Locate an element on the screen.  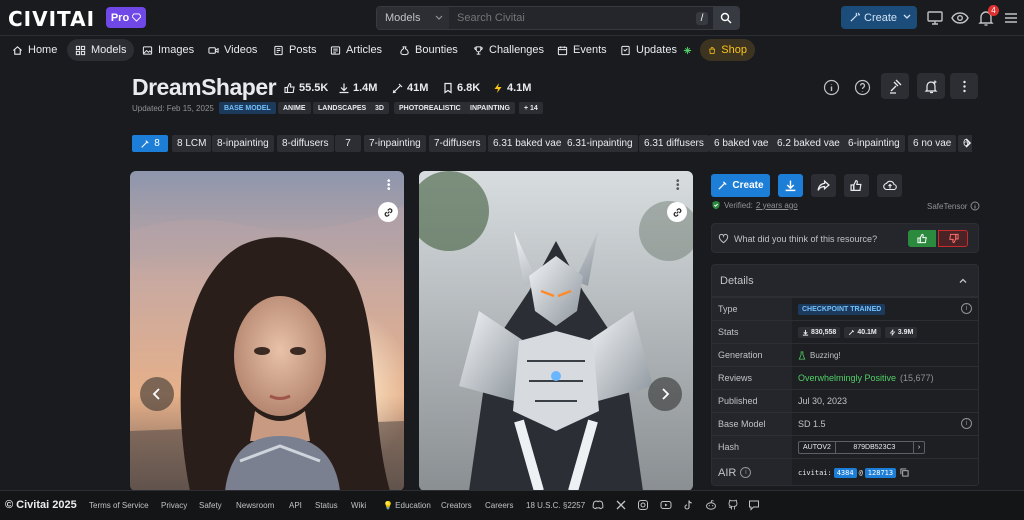
tag-landscapes: LANDSCAPES is located at coordinates (342, 108).